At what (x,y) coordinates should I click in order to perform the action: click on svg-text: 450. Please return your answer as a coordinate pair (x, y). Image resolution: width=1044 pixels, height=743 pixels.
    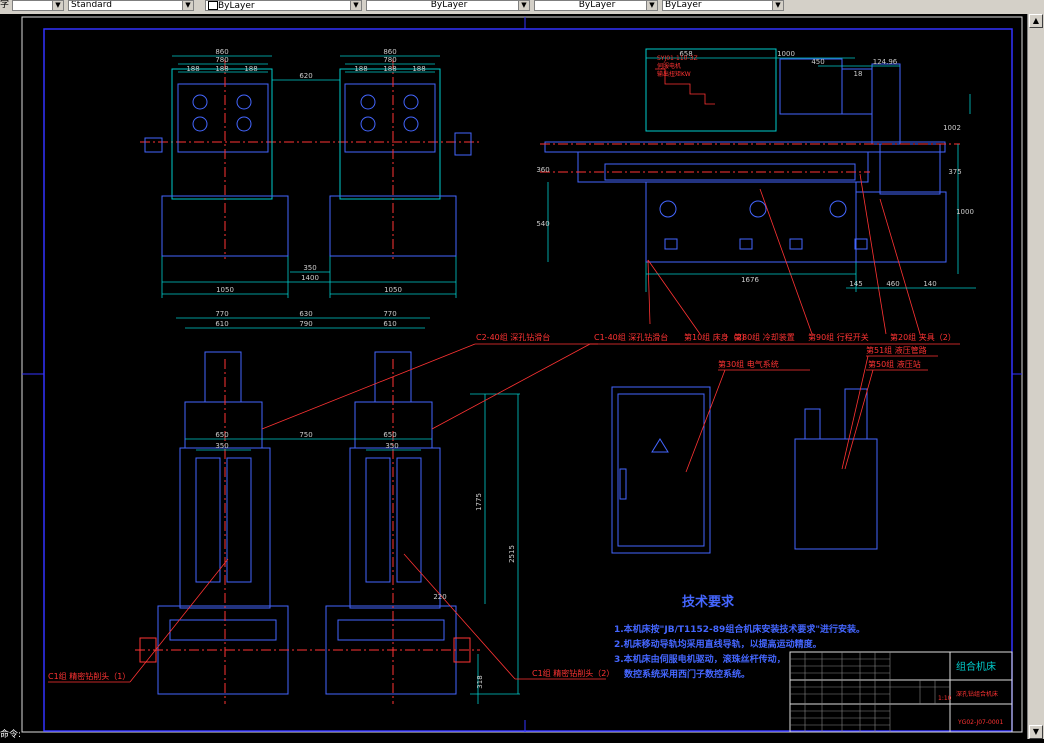
    Looking at the image, I should click on (817, 62).